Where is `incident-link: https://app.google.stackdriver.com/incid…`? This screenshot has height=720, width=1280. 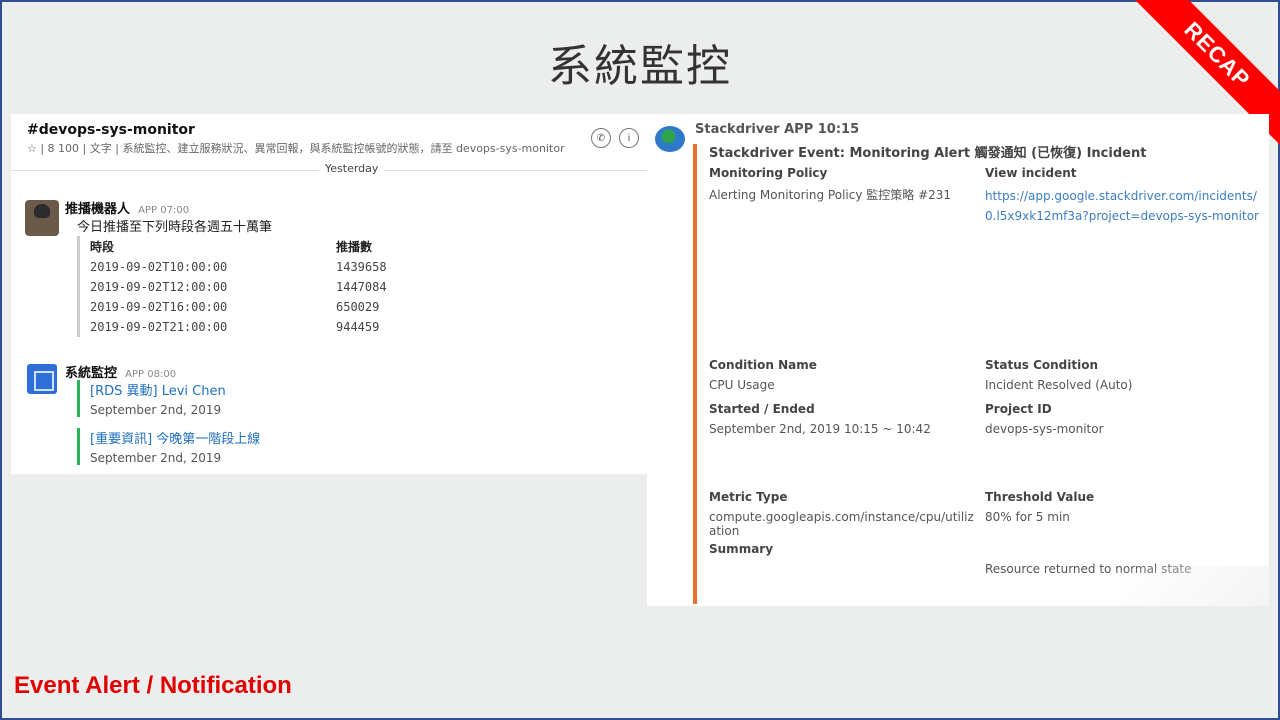 incident-link: https://app.google.stackdriver.com/incid… is located at coordinates (1123, 206).